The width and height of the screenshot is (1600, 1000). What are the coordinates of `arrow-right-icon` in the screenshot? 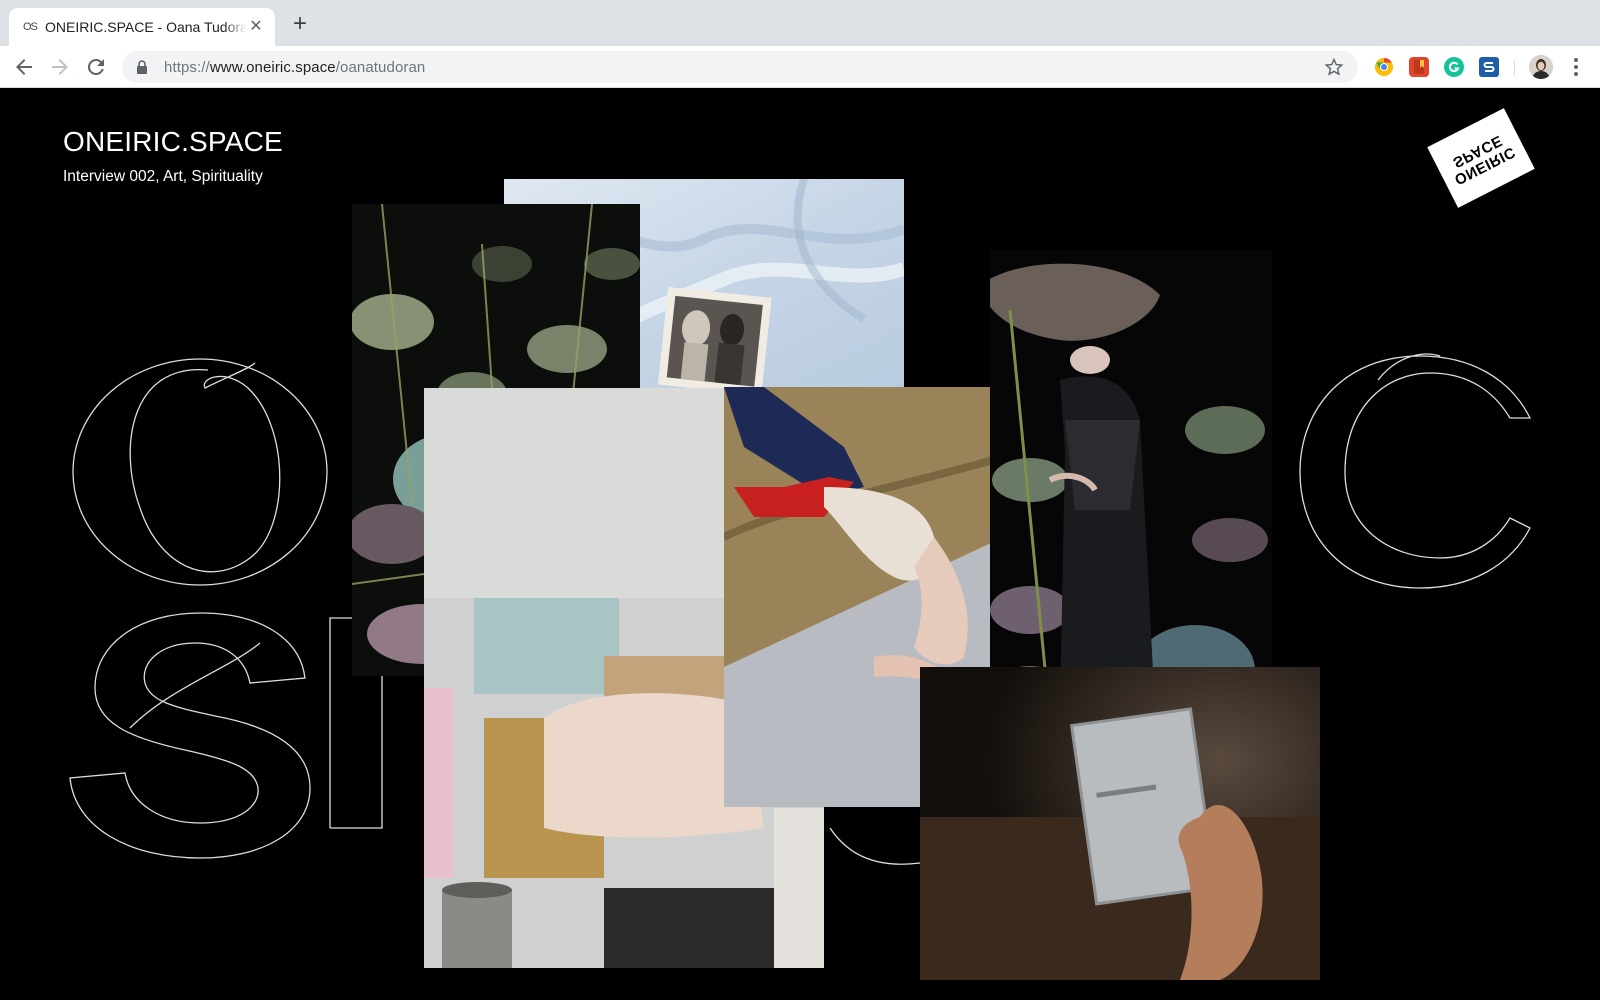 It's located at (60, 67).